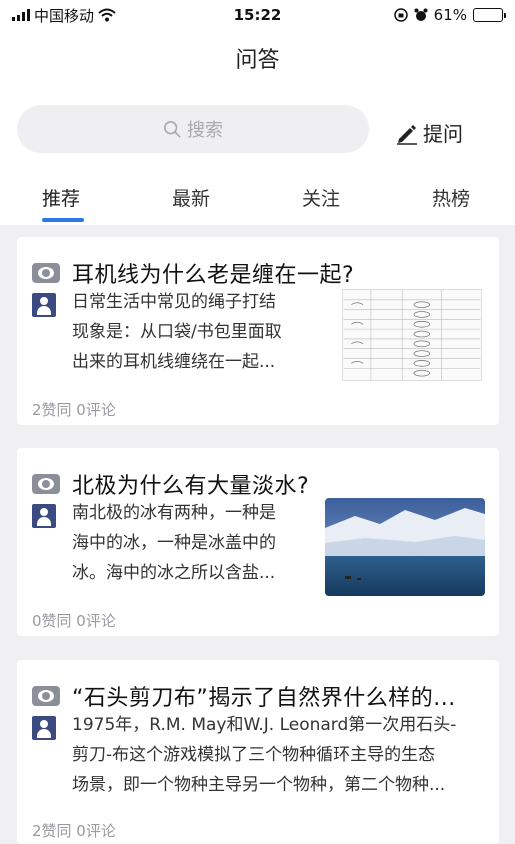  I want to click on tab-recommended: 推荐, so click(61, 197).